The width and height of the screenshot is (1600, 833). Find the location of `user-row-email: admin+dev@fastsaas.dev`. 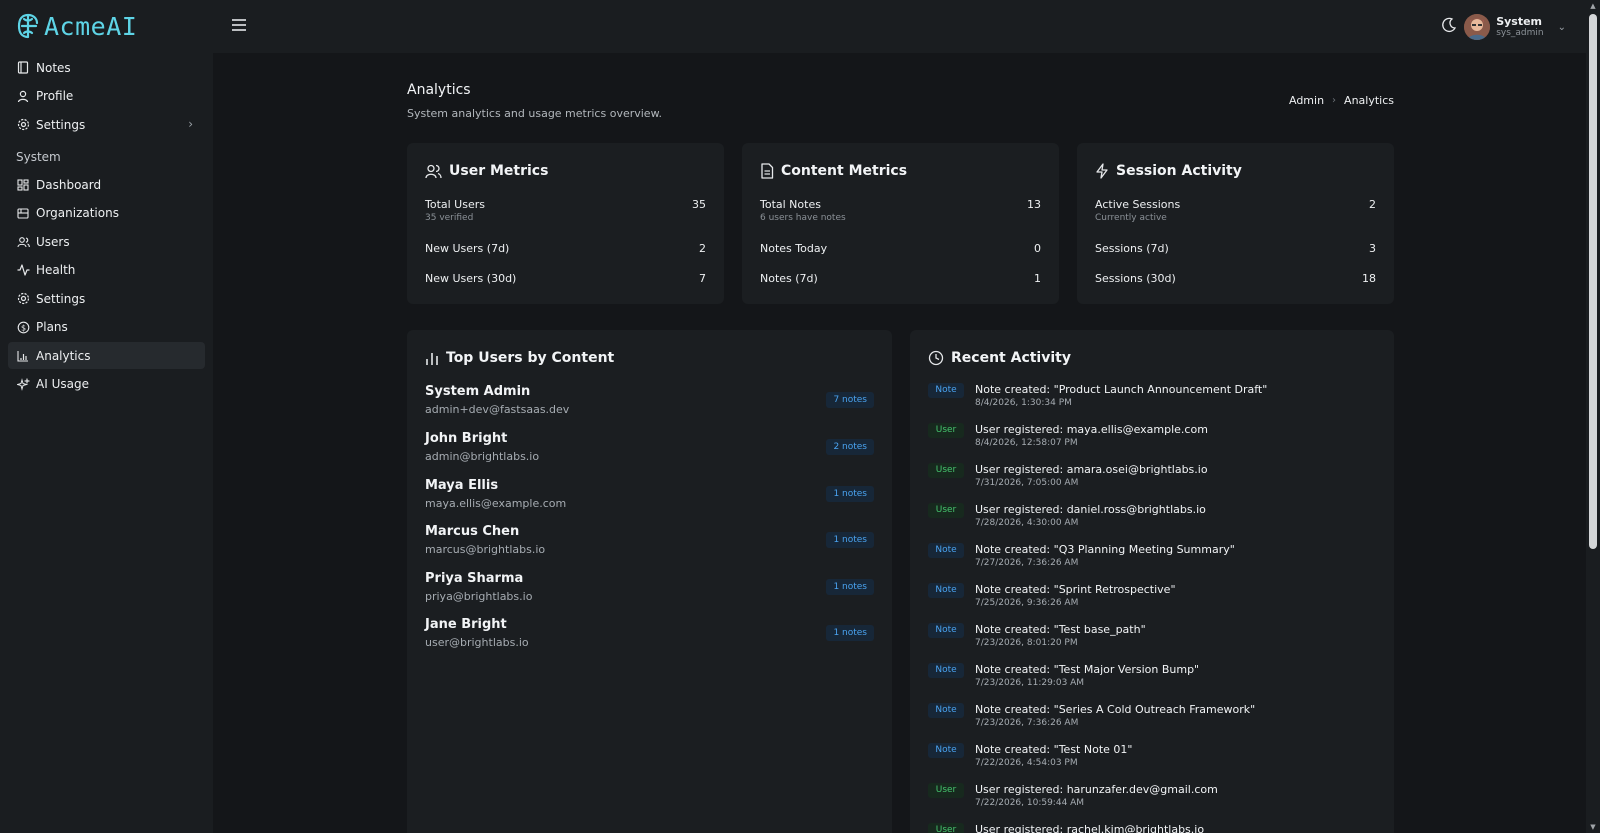

user-row-email: admin+dev@fastsaas.dev is located at coordinates (497, 409).